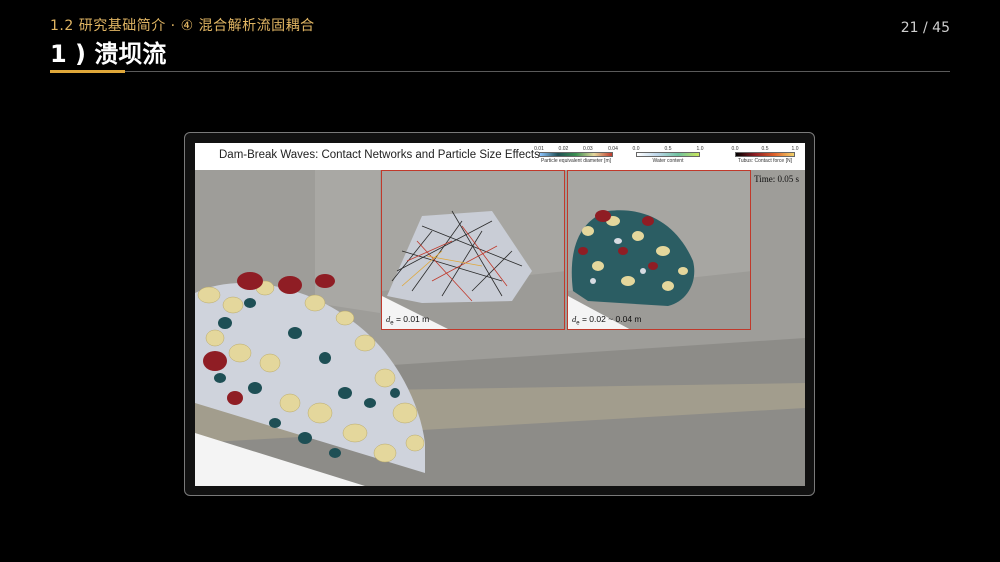 The width and height of the screenshot is (1000, 562). What do you see at coordinates (182, 26) in the screenshot?
I see `slide-subtitle: 1.2 研究基础简介 · ④ 混合解析流固耦合` at bounding box center [182, 26].